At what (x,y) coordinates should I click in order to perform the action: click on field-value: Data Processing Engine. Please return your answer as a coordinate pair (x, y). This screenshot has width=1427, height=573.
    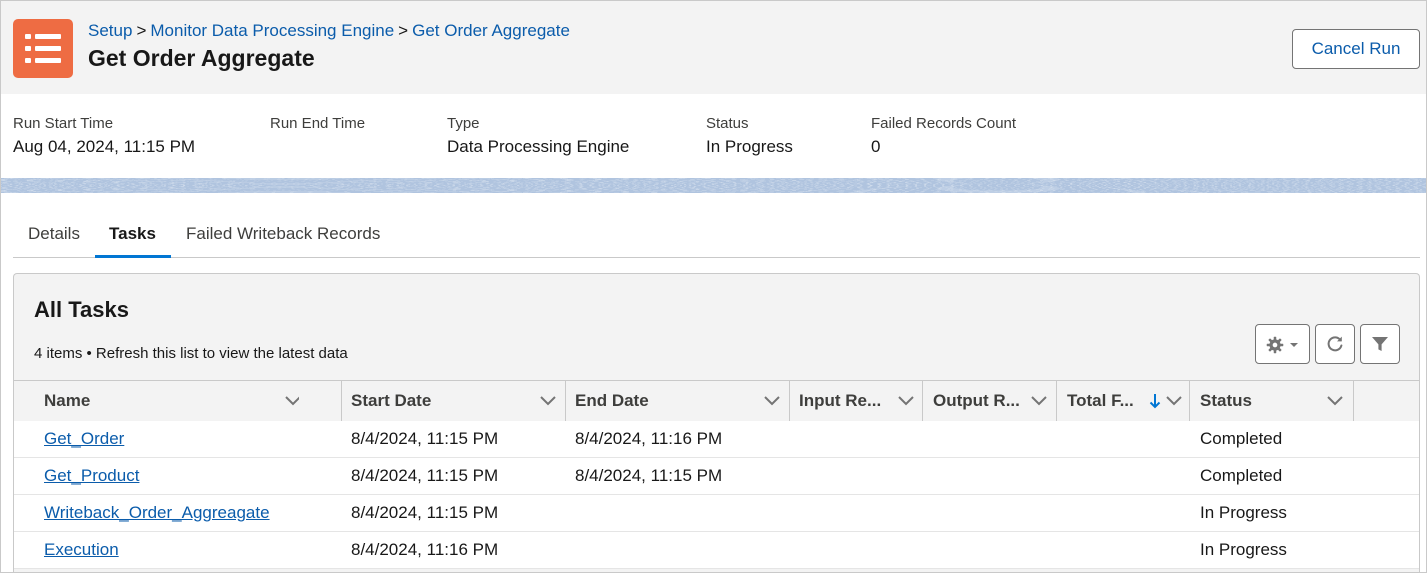
    Looking at the image, I should click on (538, 146).